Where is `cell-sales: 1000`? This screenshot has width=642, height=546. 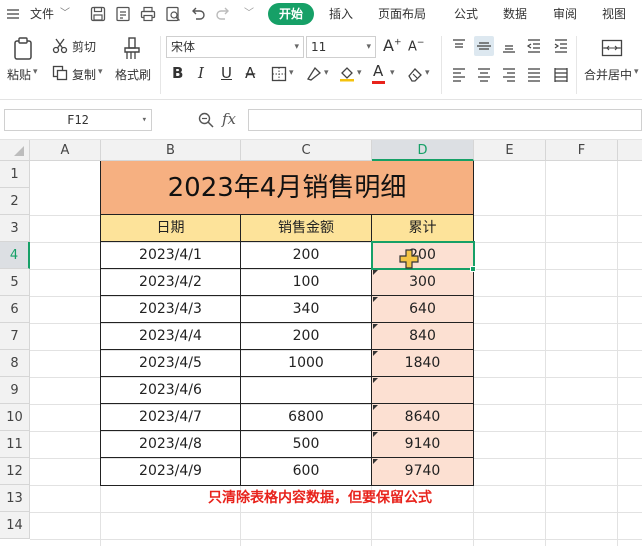
cell-sales: 1000 is located at coordinates (306, 363).